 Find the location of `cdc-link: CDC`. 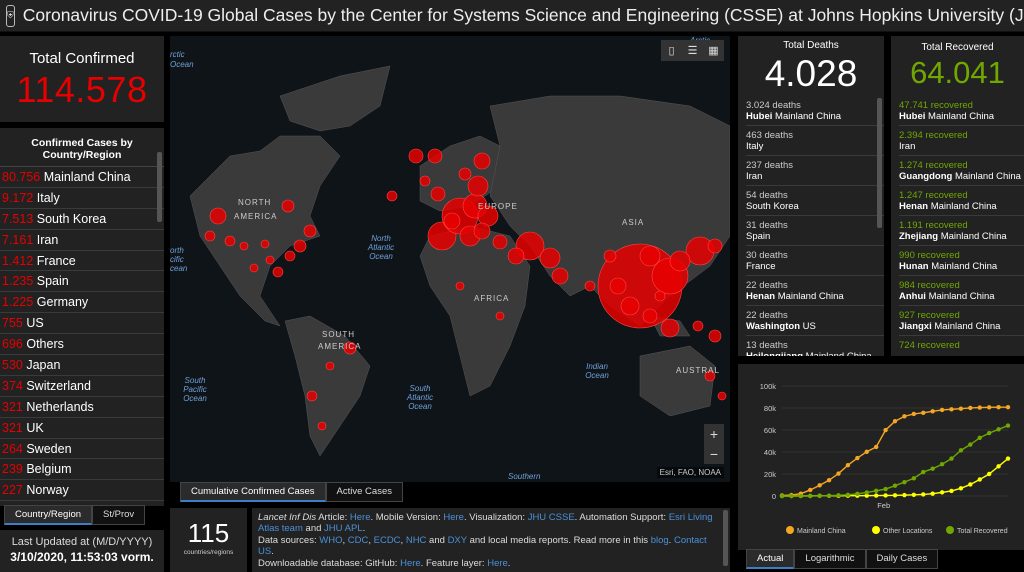

cdc-link: CDC is located at coordinates (358, 540).